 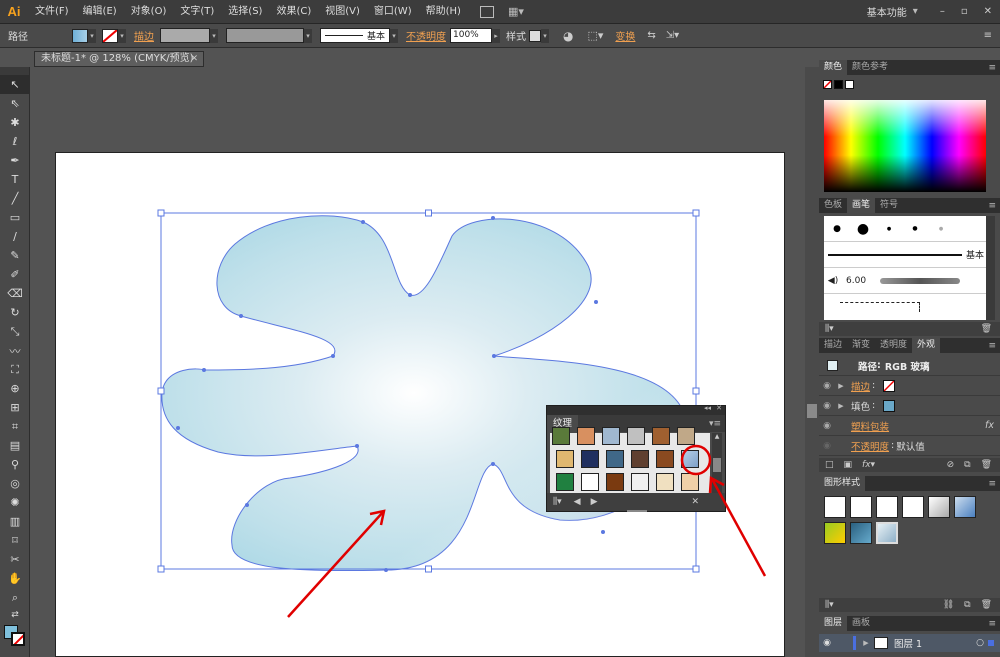 What do you see at coordinates (909, 205) in the screenshot?
I see `brush-panel-tabs: 色板 画笔 符号 ≡` at bounding box center [909, 205].